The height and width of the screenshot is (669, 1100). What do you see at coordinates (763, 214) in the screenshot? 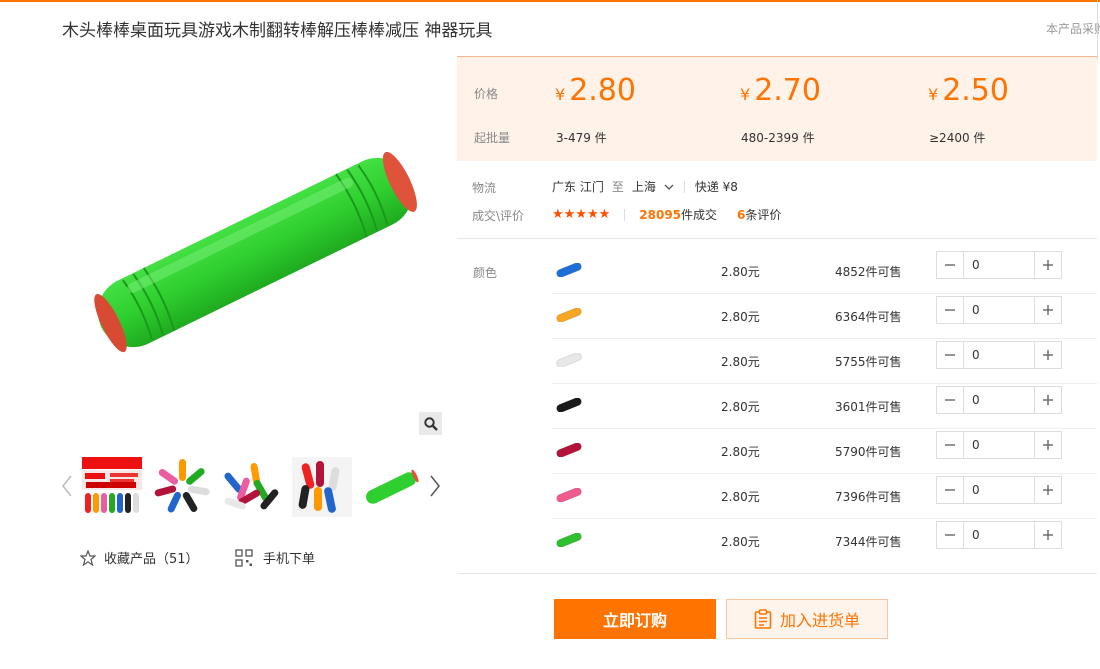
I see `review-suffix: 条评价` at bounding box center [763, 214].